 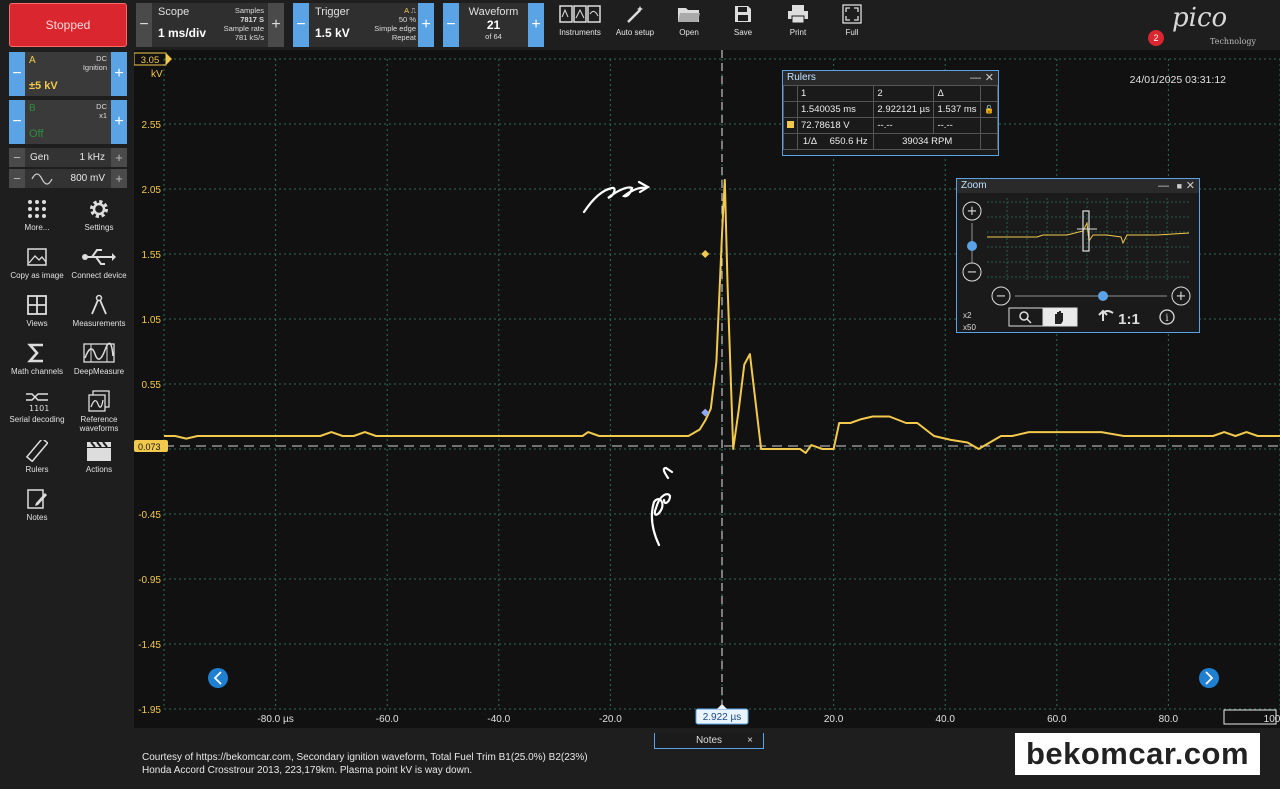 What do you see at coordinates (101, 106) in the screenshot?
I see `channel-b-coupling: DC` at bounding box center [101, 106].